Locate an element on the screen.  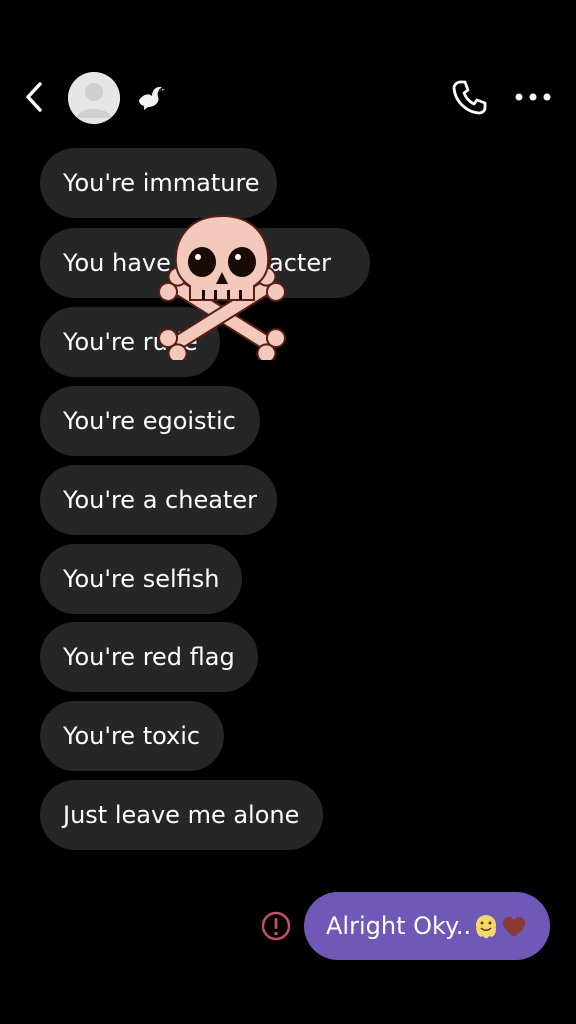
message-bubble: You're red flag is located at coordinates (149, 657).